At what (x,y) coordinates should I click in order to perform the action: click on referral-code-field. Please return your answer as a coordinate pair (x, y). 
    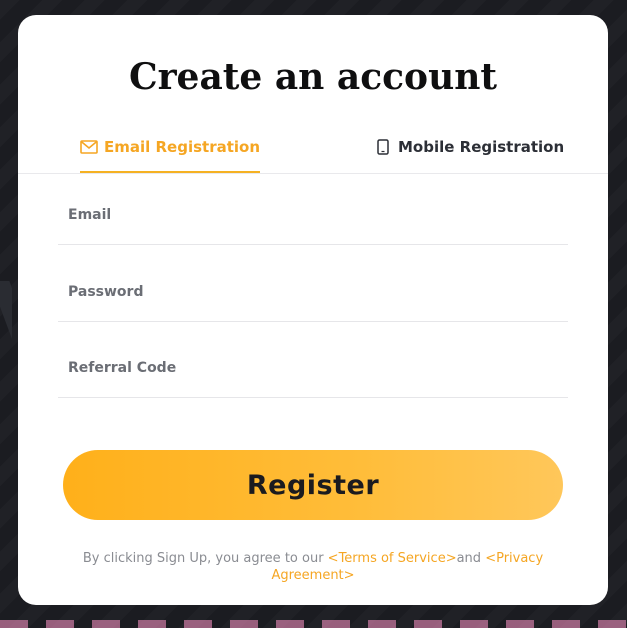
    Looking at the image, I should click on (313, 375).